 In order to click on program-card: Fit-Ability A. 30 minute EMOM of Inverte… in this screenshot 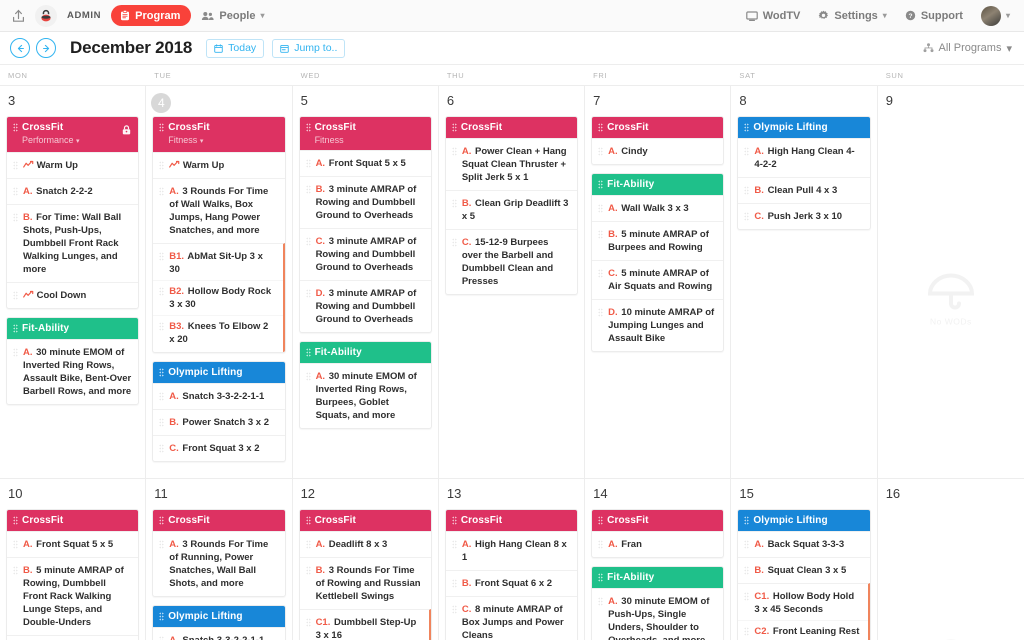, I will do `click(365, 385)`.